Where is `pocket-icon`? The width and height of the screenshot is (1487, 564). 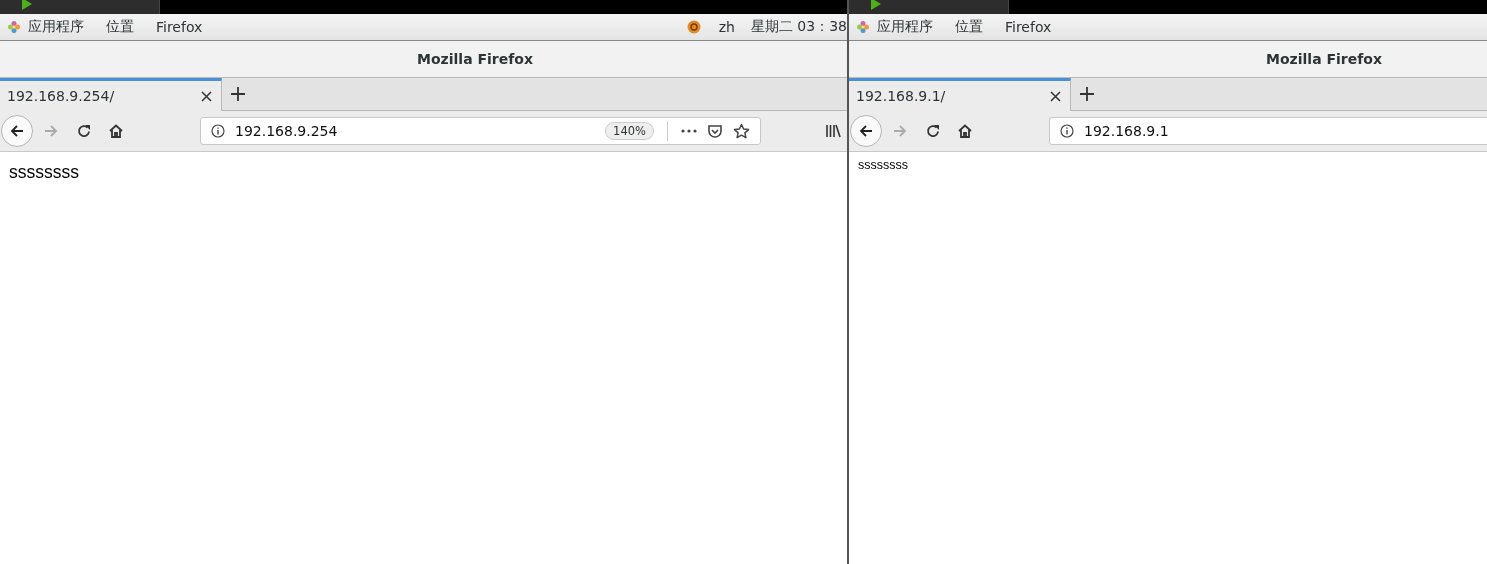 pocket-icon is located at coordinates (715, 131).